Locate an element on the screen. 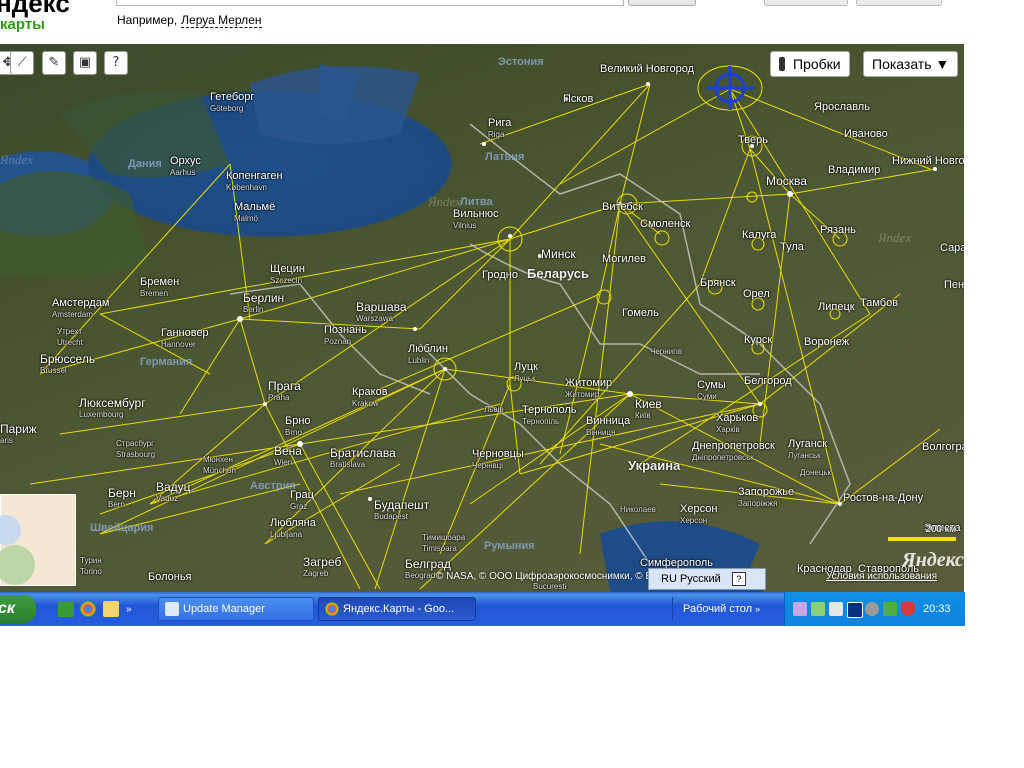 The image size is (1024, 768). language-bar: RU Русский ? is located at coordinates (707, 579).